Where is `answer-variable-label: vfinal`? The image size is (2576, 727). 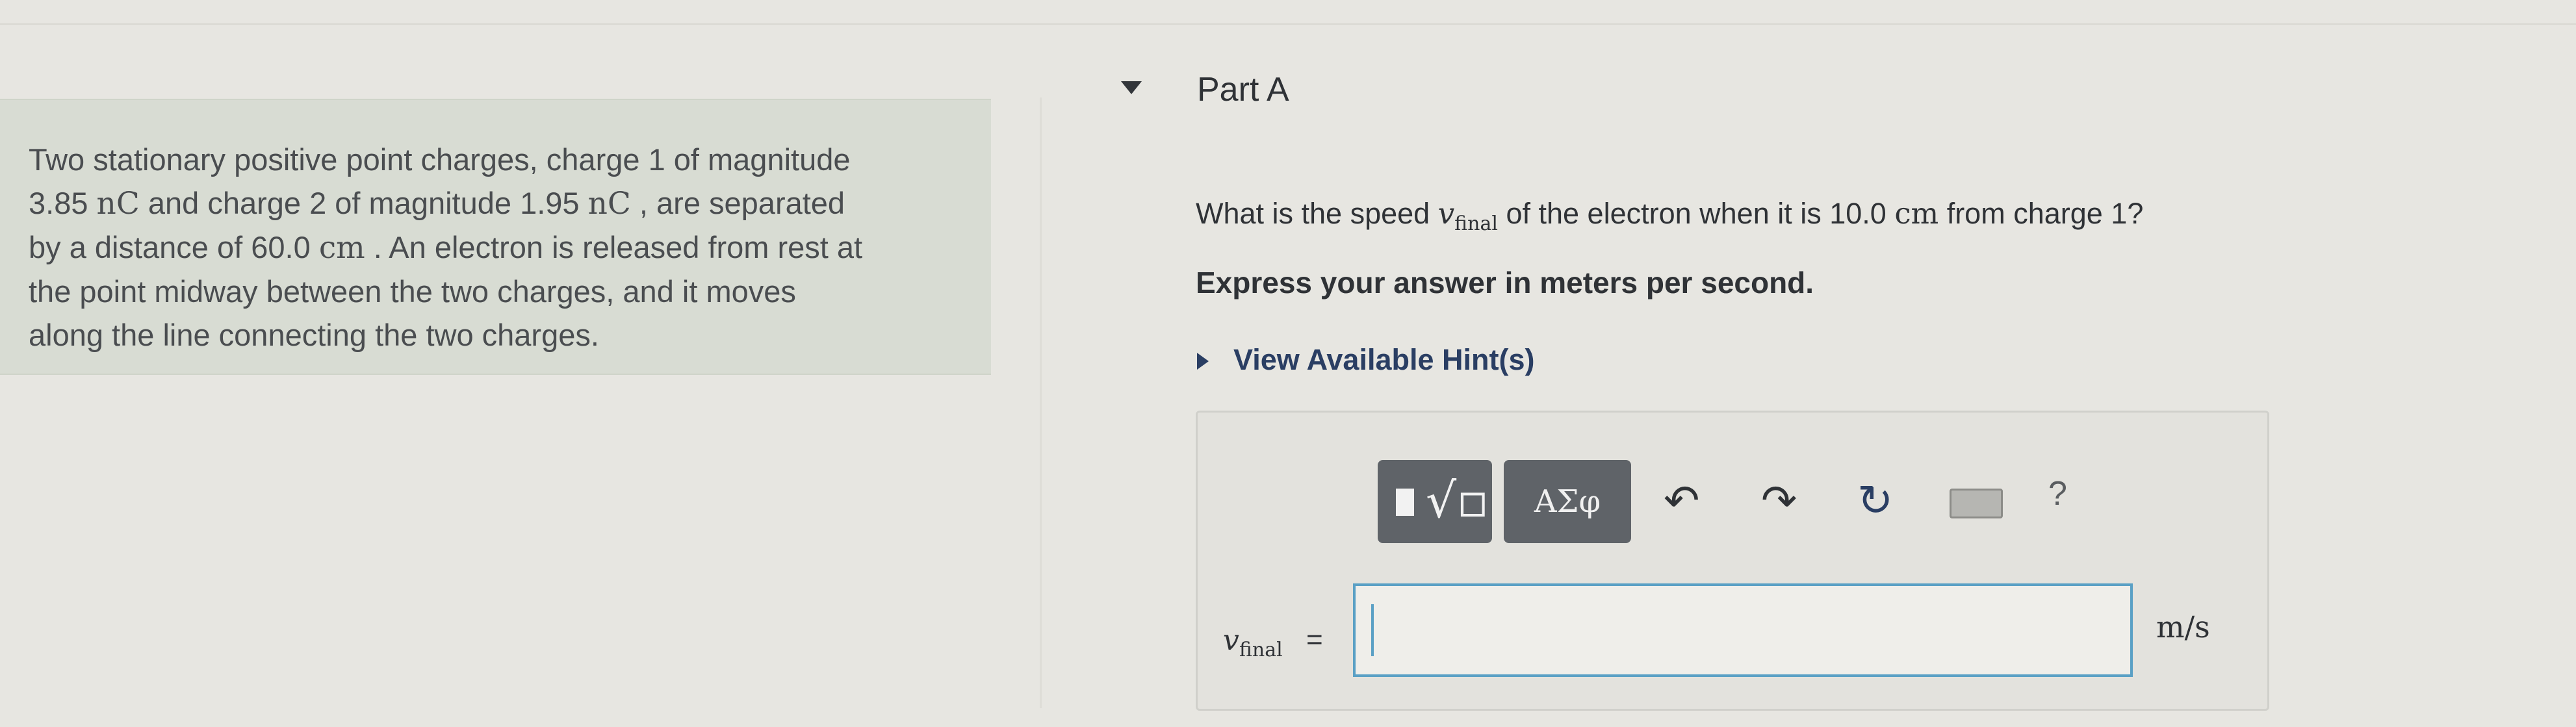
answer-variable-label: vfinal is located at coordinates (1253, 642).